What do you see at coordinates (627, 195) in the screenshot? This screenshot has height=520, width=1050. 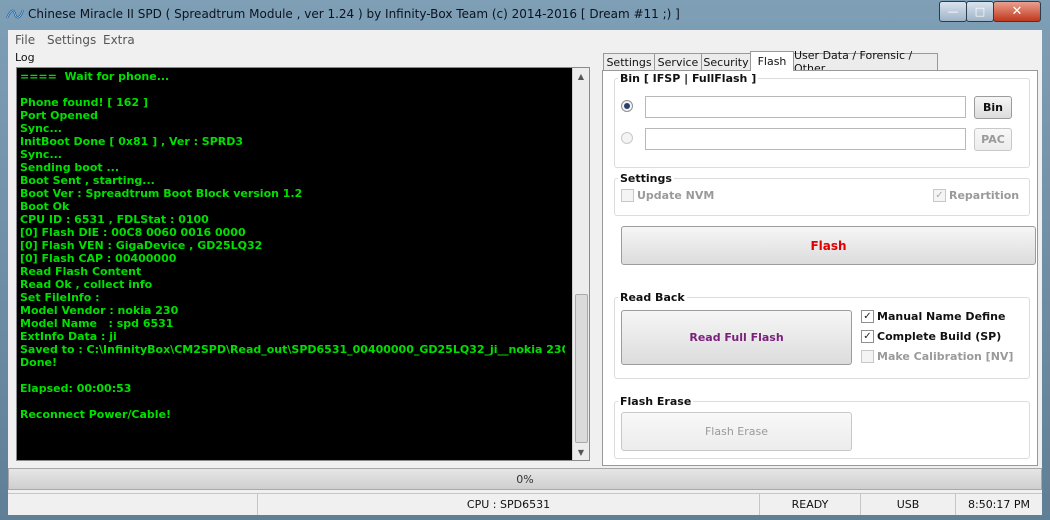 I see `update-nvm-checkbox` at bounding box center [627, 195].